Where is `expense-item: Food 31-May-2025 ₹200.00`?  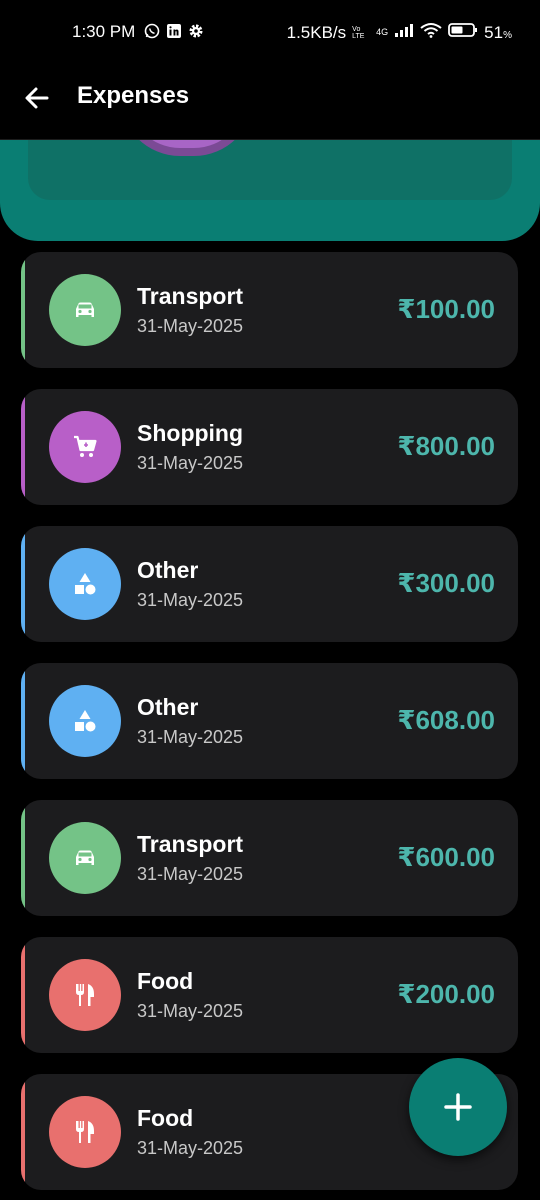 expense-item: Food 31-May-2025 ₹200.00 is located at coordinates (269, 995).